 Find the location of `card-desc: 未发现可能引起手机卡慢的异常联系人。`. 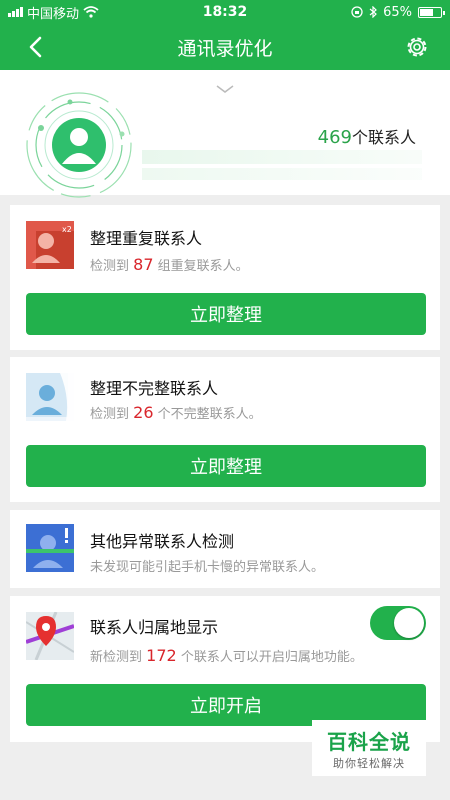

card-desc: 未发现可能引起手机卡慢的异常联系人。 is located at coordinates (207, 567).